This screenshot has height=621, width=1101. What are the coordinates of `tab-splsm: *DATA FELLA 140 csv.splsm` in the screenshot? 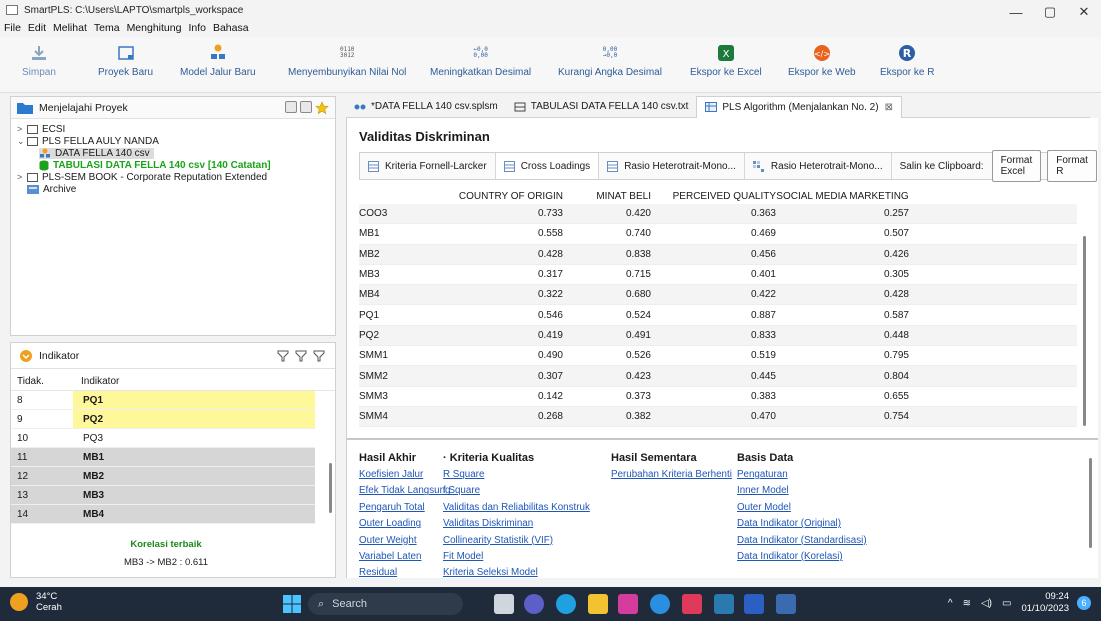 It's located at (426, 107).